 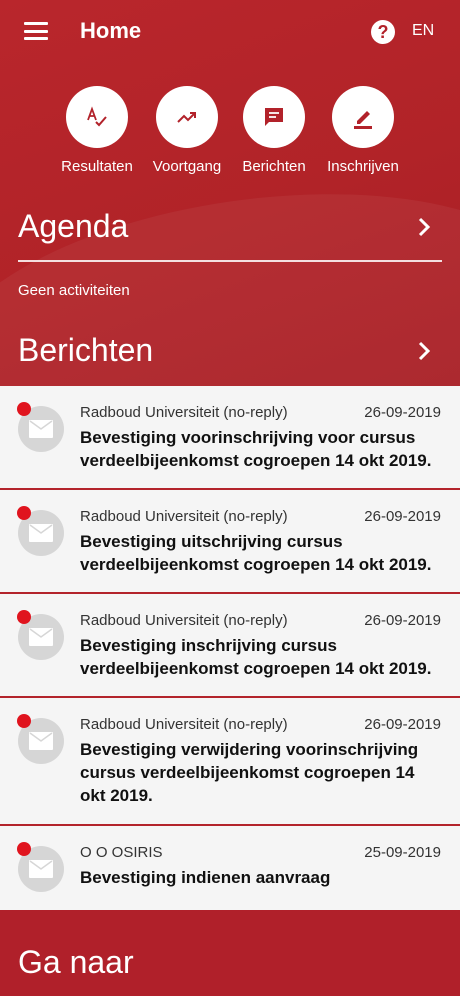 What do you see at coordinates (423, 31) in the screenshot?
I see `language-switch: EN` at bounding box center [423, 31].